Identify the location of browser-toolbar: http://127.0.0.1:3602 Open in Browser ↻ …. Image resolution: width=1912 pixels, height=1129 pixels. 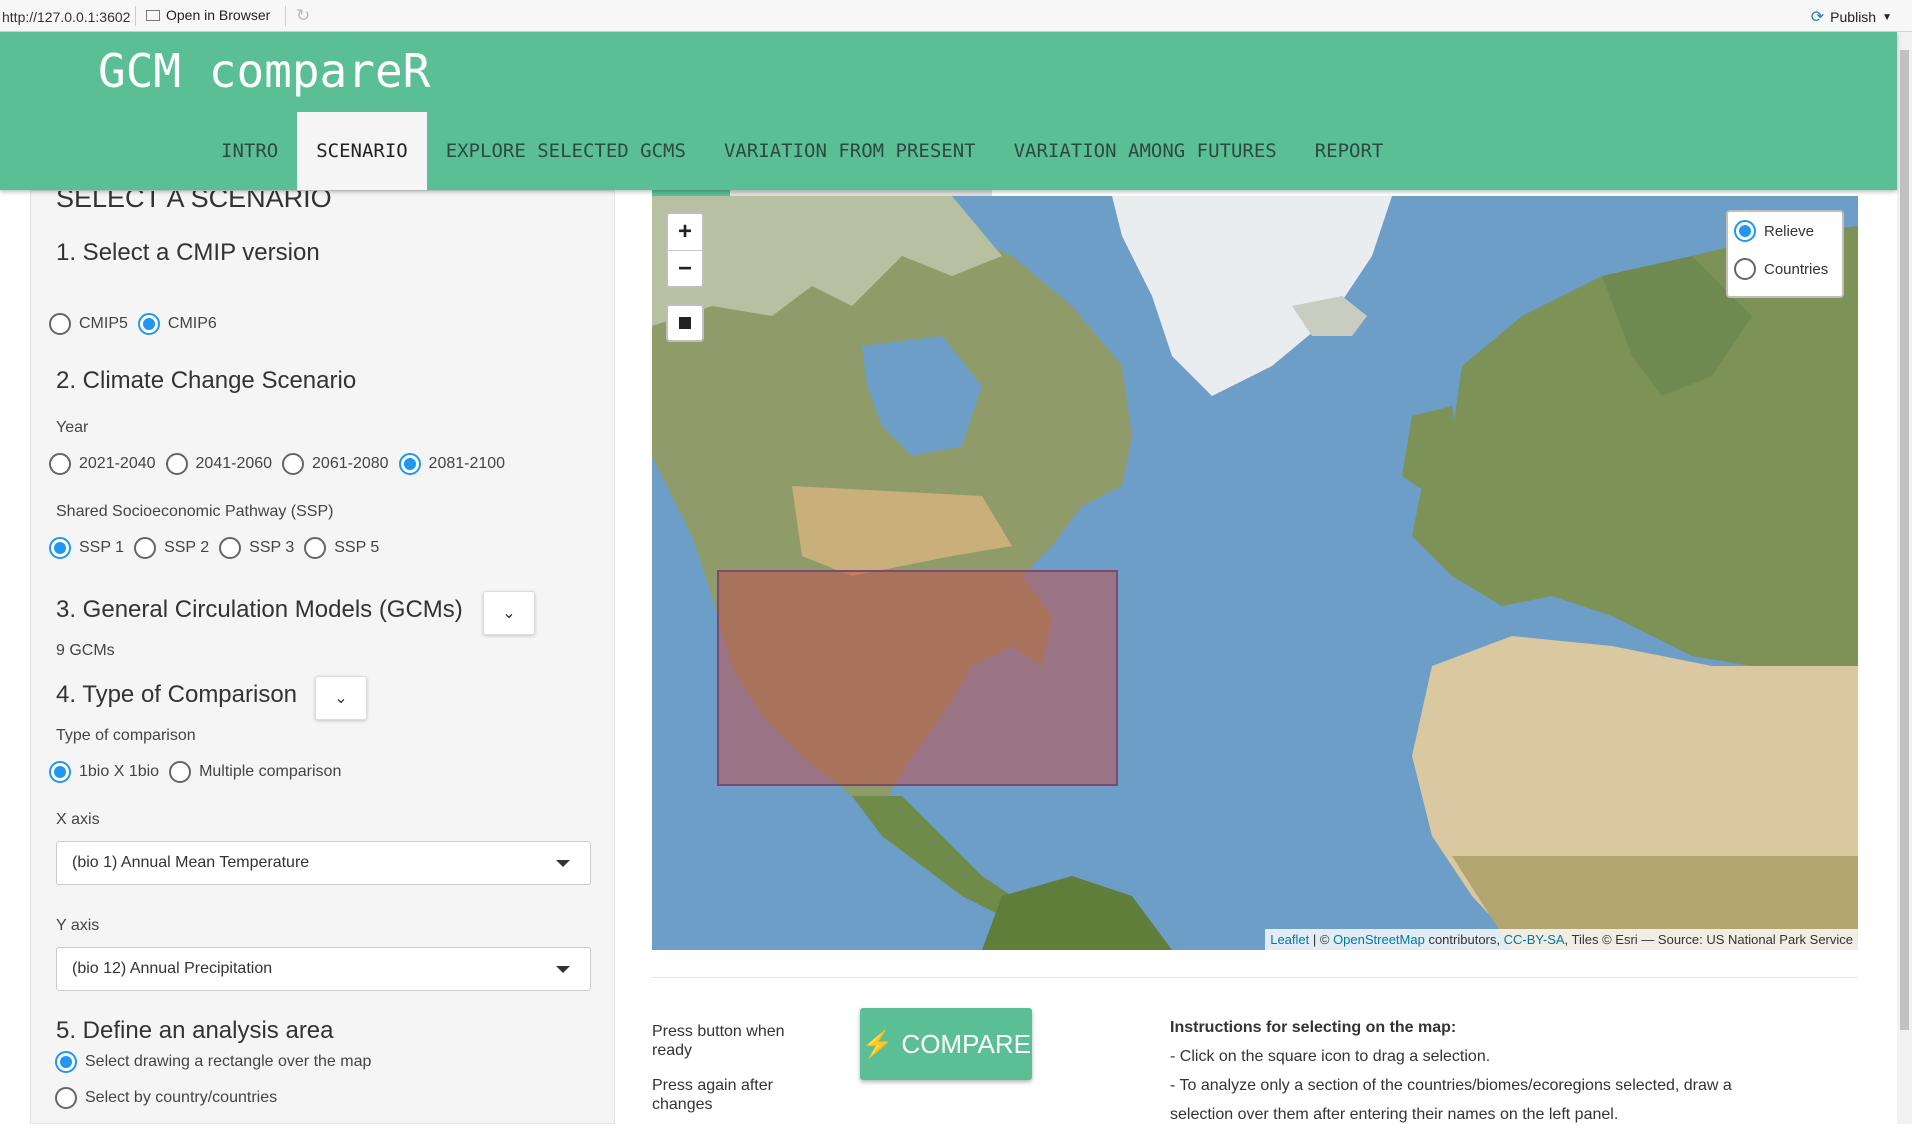
(956, 16).